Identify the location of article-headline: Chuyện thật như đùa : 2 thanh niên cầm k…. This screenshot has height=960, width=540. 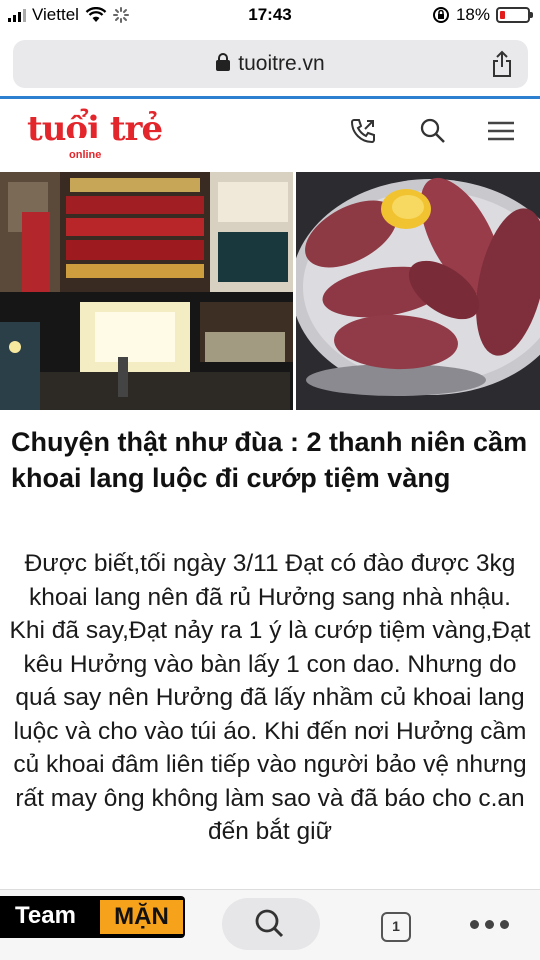
(271, 460).